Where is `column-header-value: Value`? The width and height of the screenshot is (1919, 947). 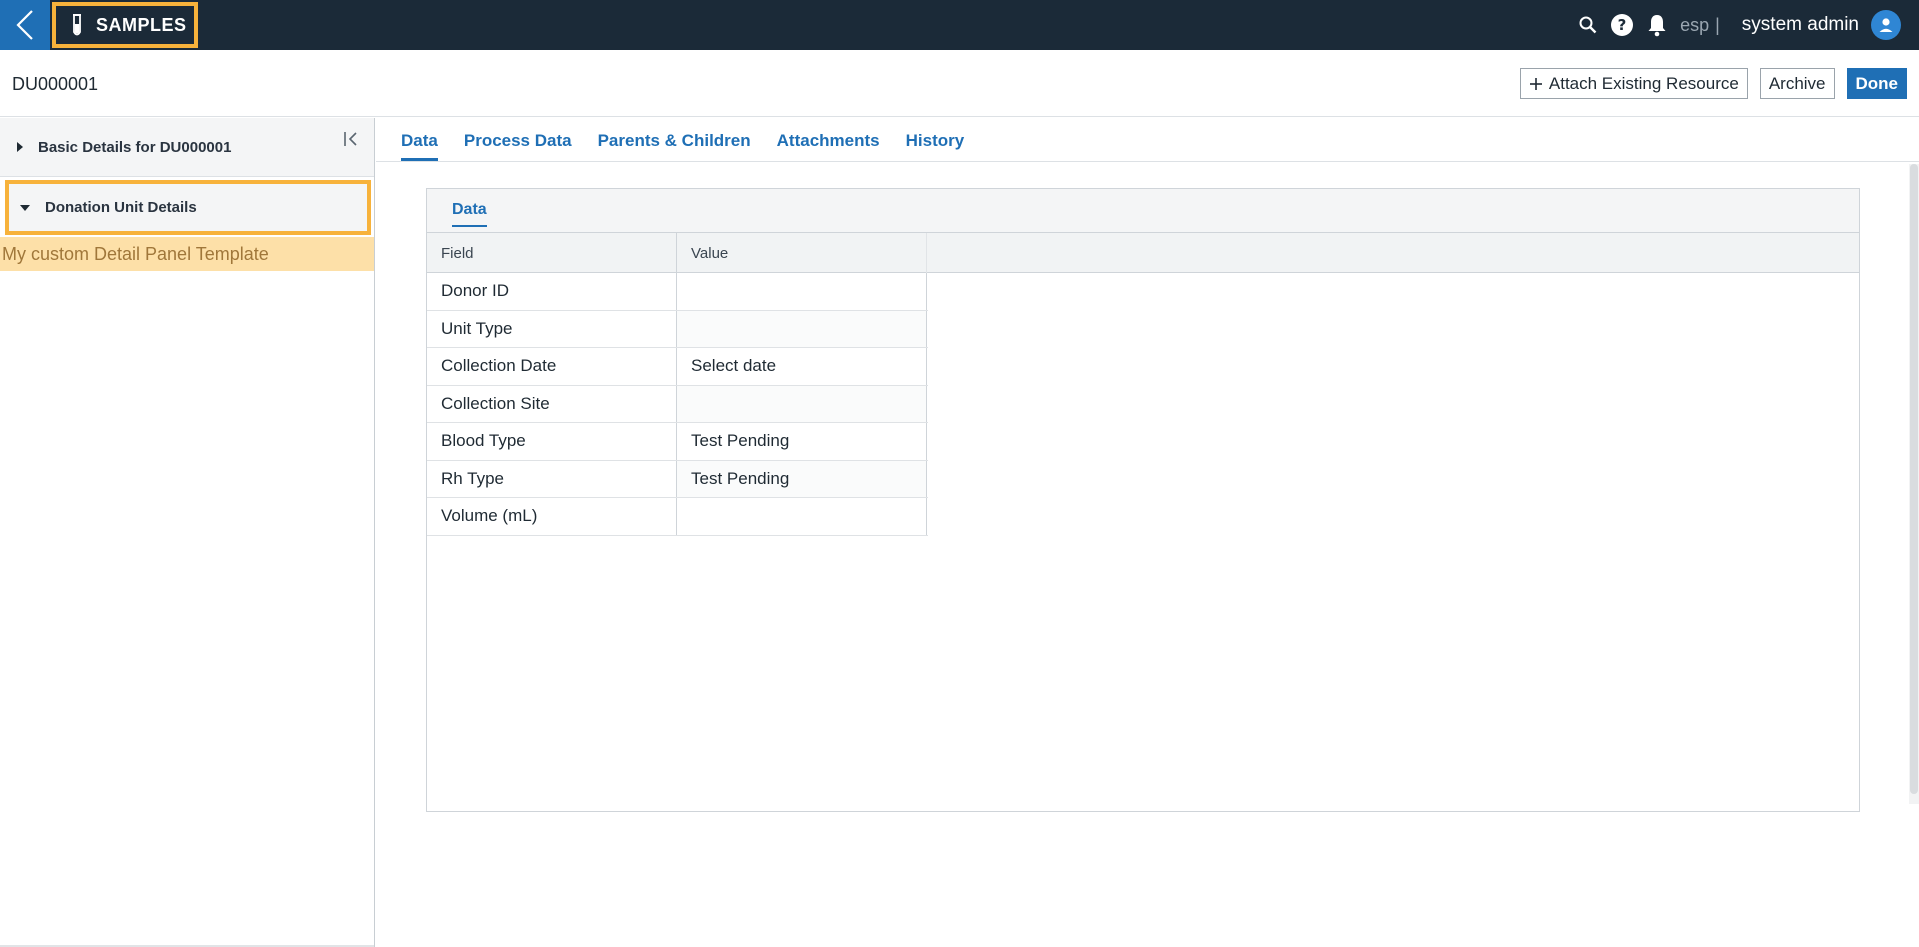 column-header-value: Value is located at coordinates (802, 253).